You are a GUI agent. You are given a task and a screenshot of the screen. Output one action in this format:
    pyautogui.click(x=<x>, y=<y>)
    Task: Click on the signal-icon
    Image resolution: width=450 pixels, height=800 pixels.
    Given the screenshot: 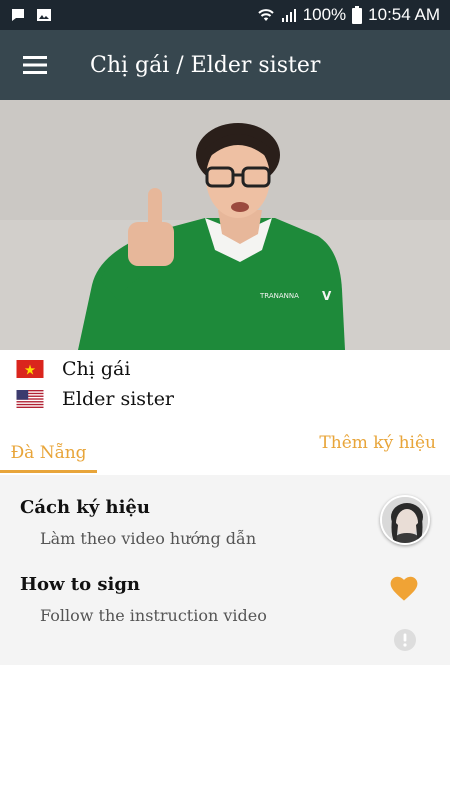 What is the action you would take?
    pyautogui.click(x=289, y=15)
    